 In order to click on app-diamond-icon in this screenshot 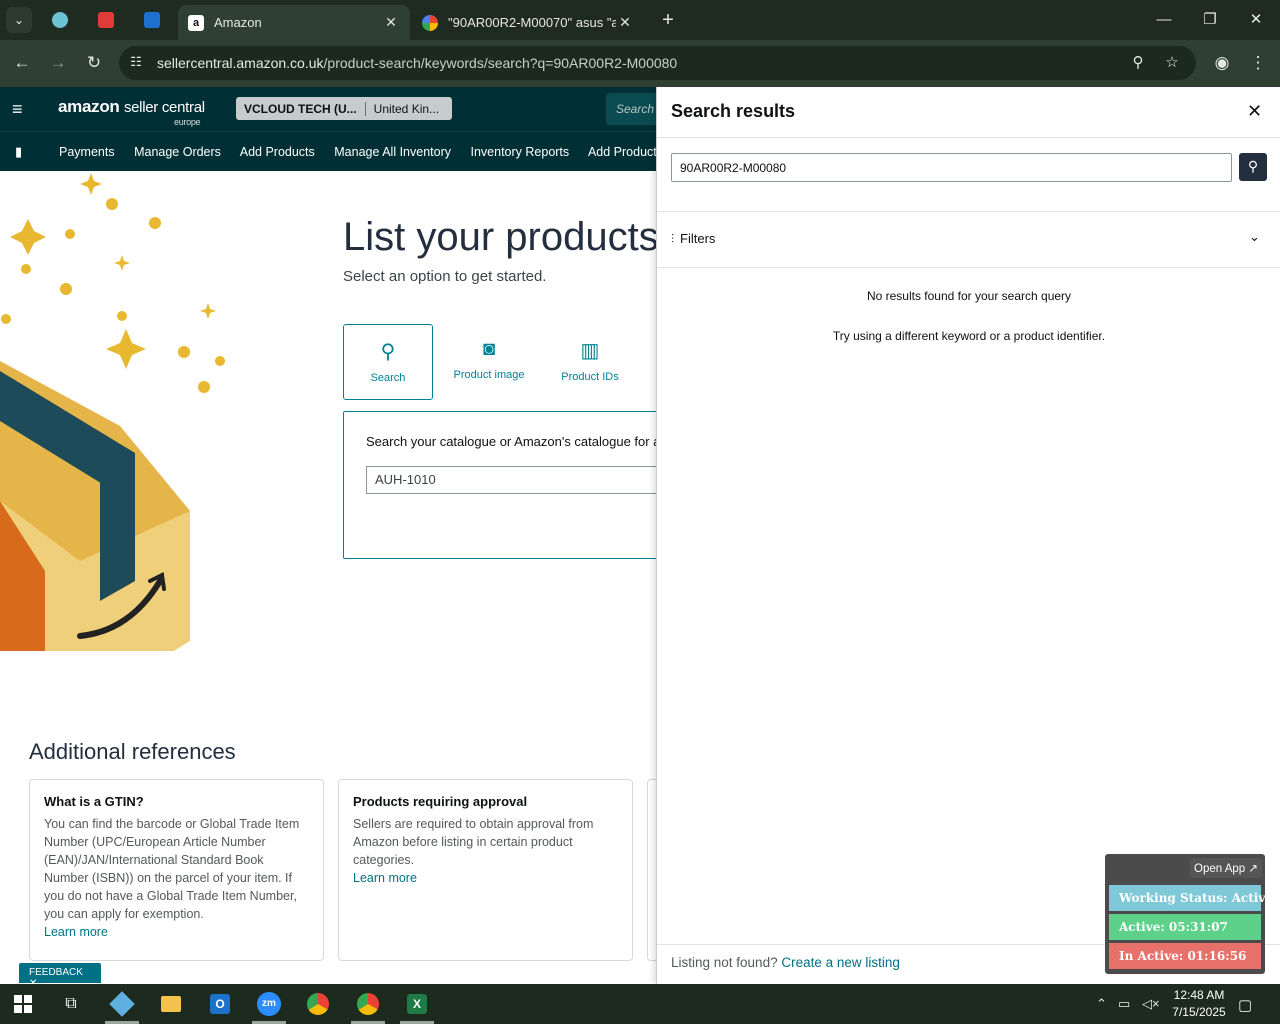, I will do `click(122, 1004)`.